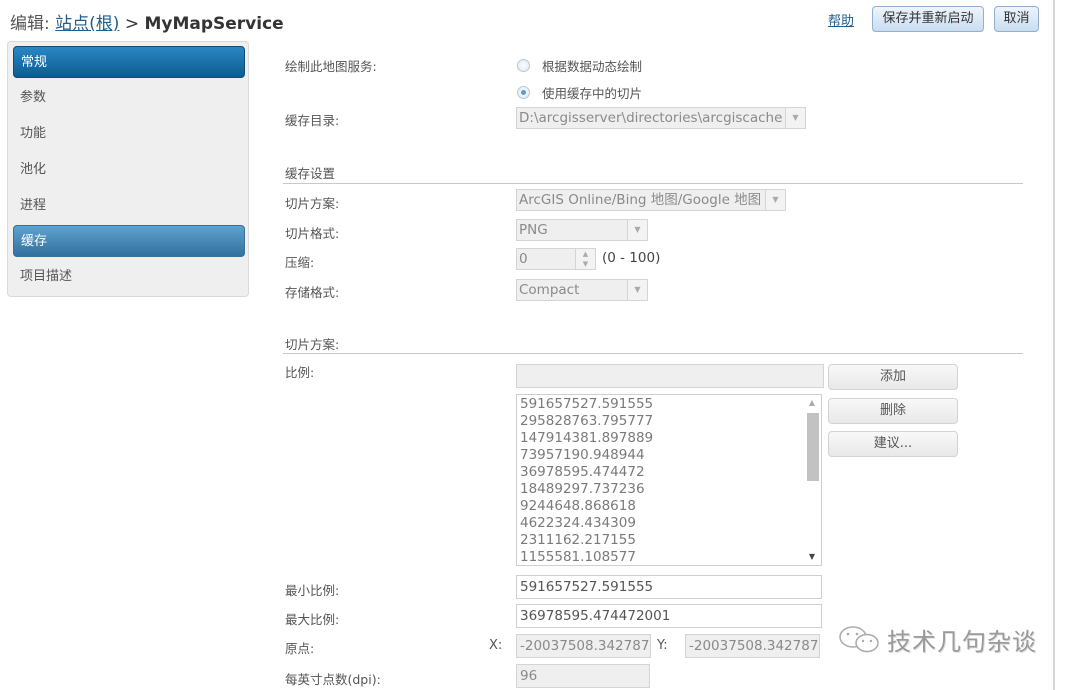 The width and height of the screenshot is (1080, 690). Describe the element at coordinates (312, 203) in the screenshot. I see `tiling-scheme-label: 切片方案:` at that location.